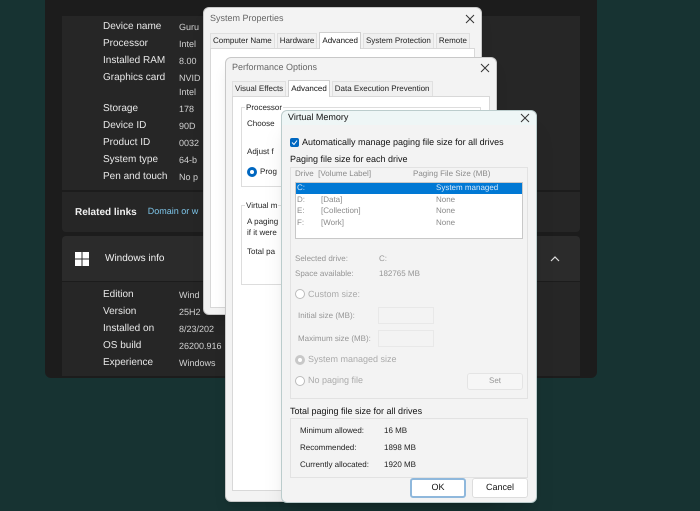 The height and width of the screenshot is (511, 700). What do you see at coordinates (260, 152) in the screenshot?
I see `group-text: Adjust f` at bounding box center [260, 152].